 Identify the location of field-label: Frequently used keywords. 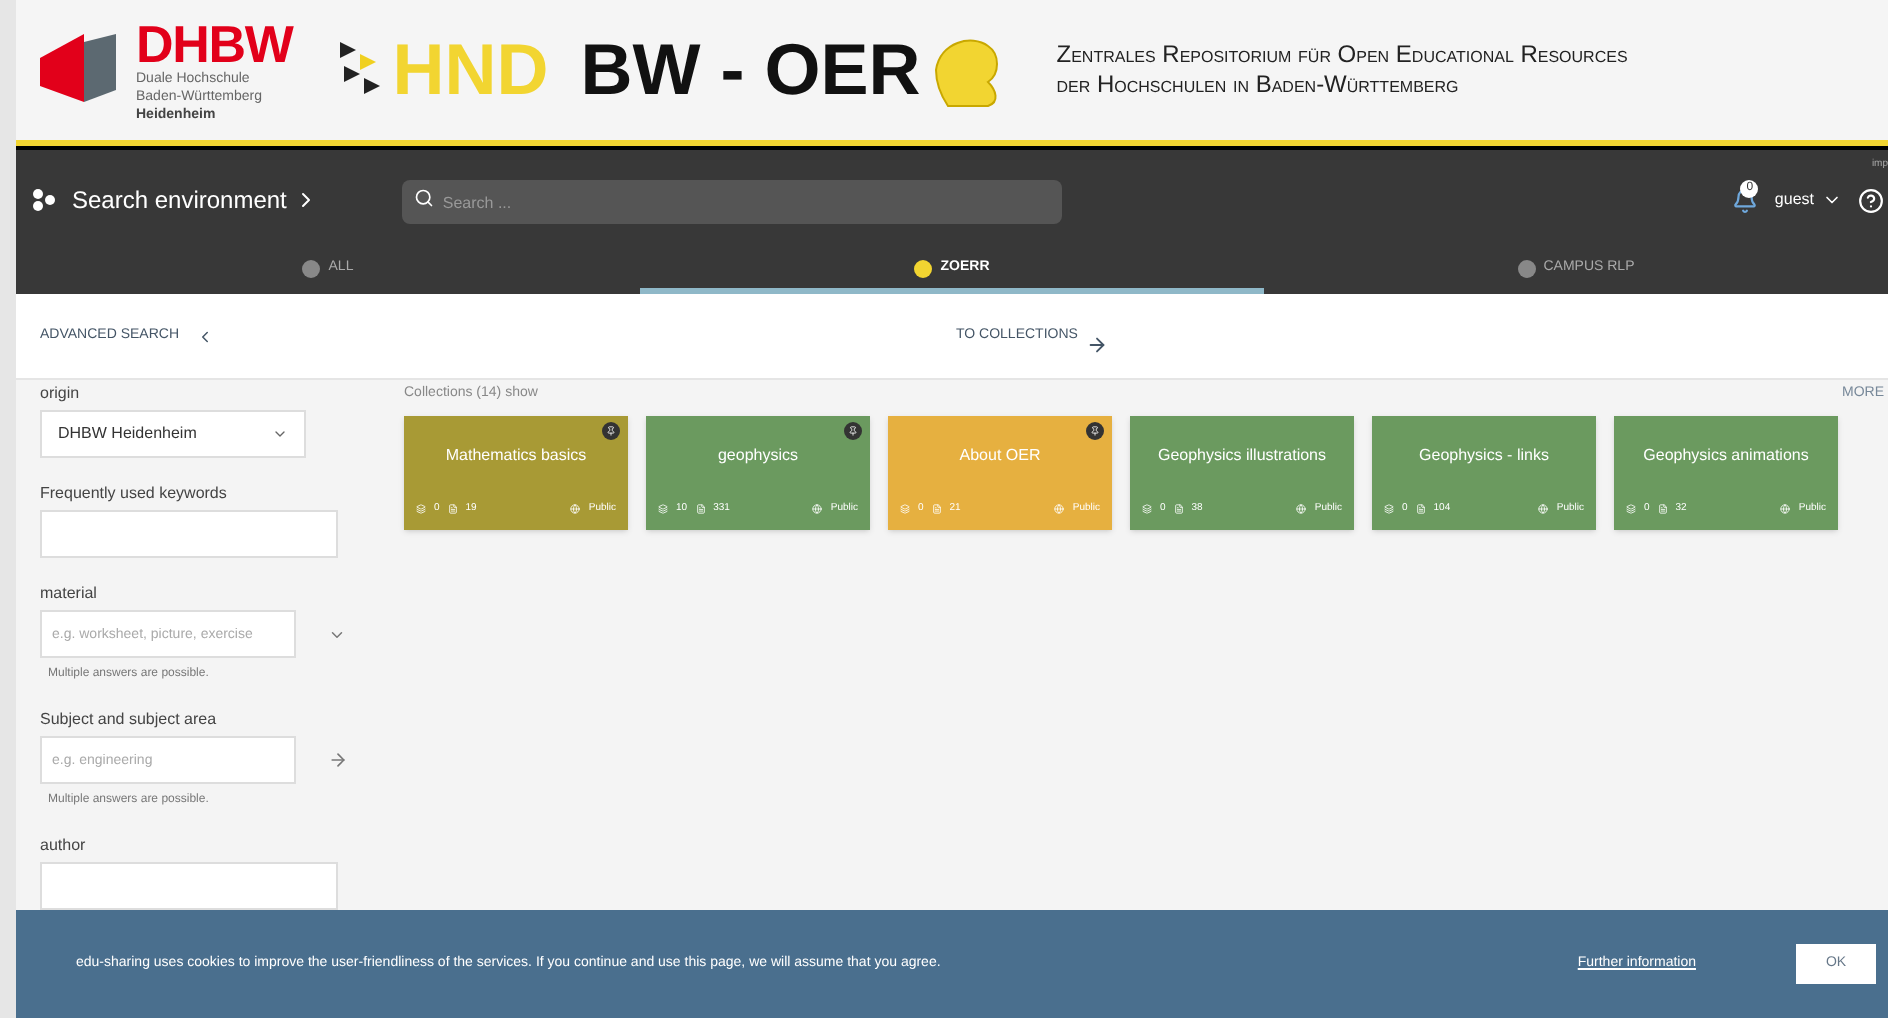
(134, 494).